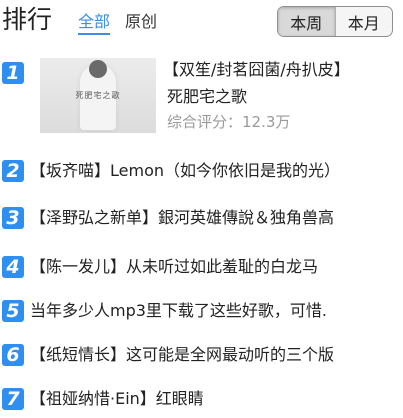 This screenshot has width=403, height=418. I want to click on list-item: 4 【陈一发儿】从未听过如此羞耻的白龙马, so click(201, 267).